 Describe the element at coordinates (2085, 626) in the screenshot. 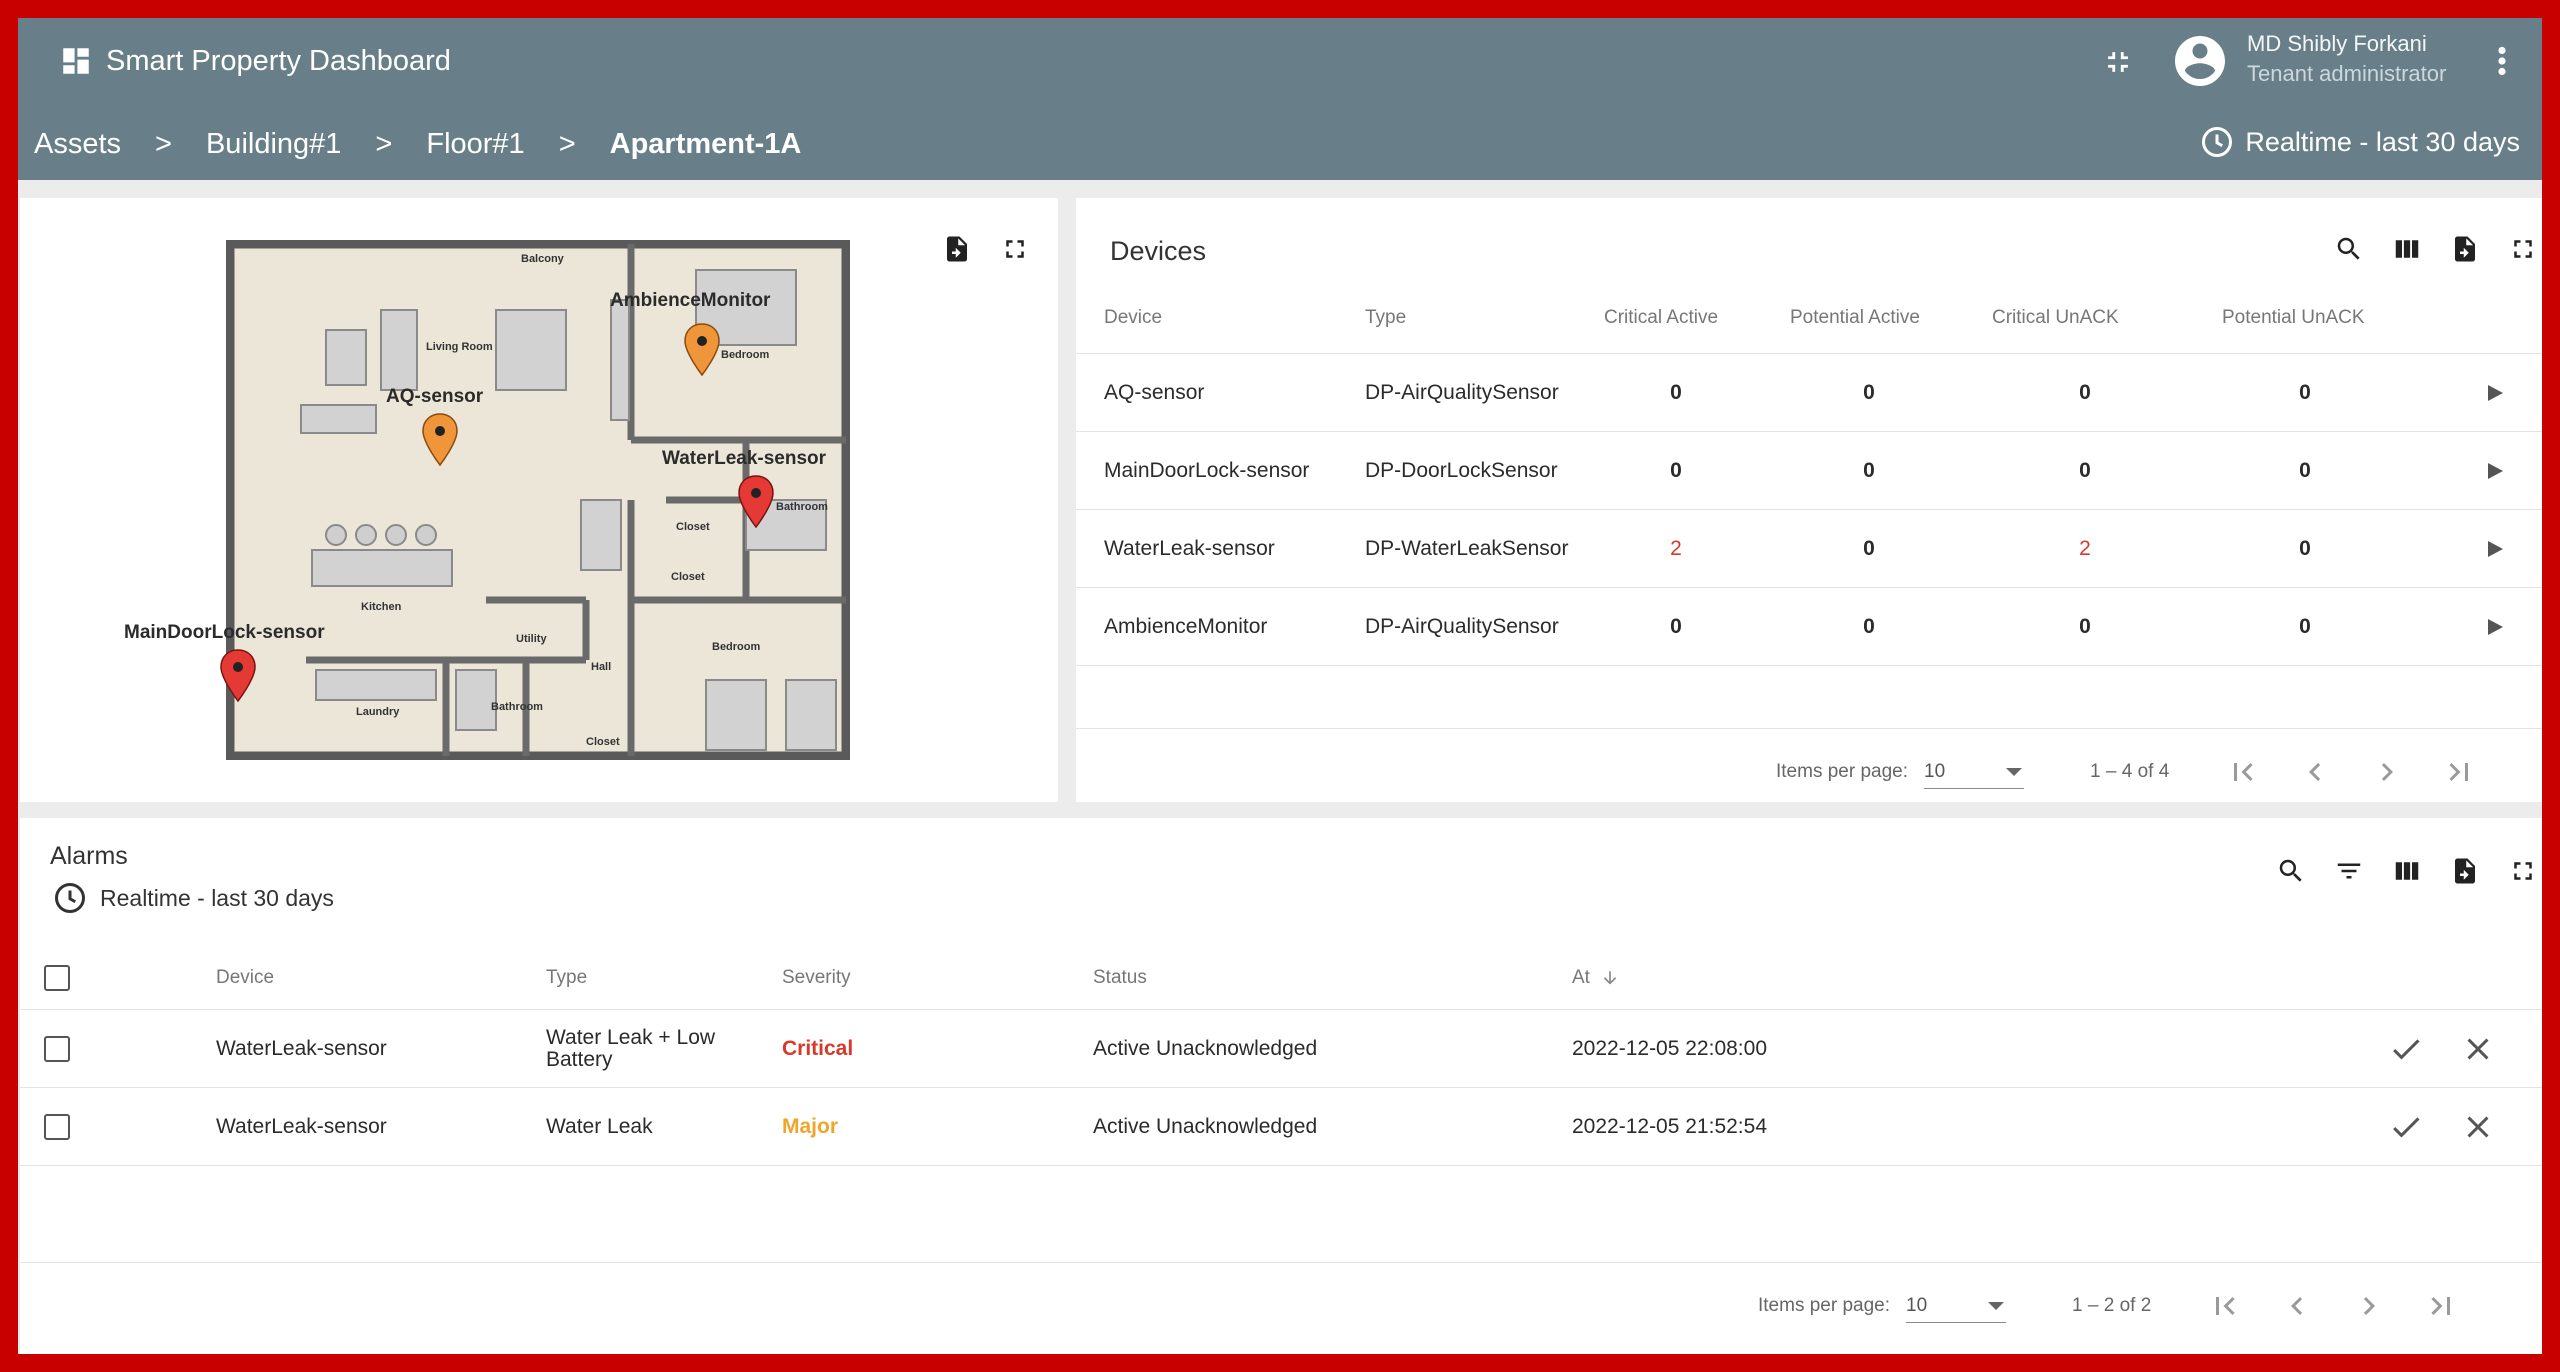

I see `critical-unack-count: 0` at that location.